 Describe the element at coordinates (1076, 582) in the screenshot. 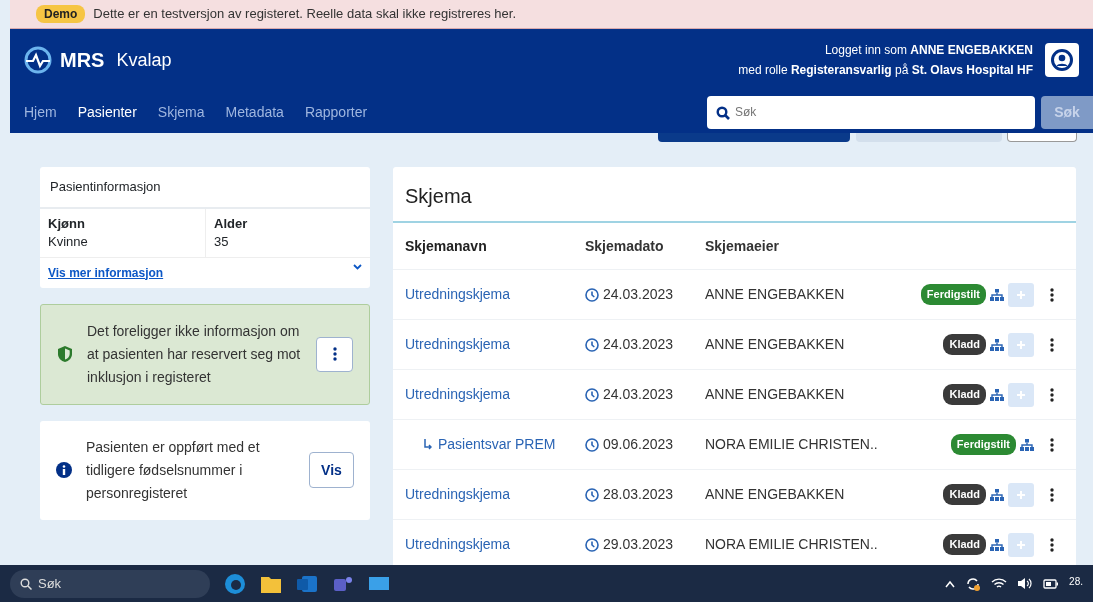

I see `clock-text: 28.` at that location.